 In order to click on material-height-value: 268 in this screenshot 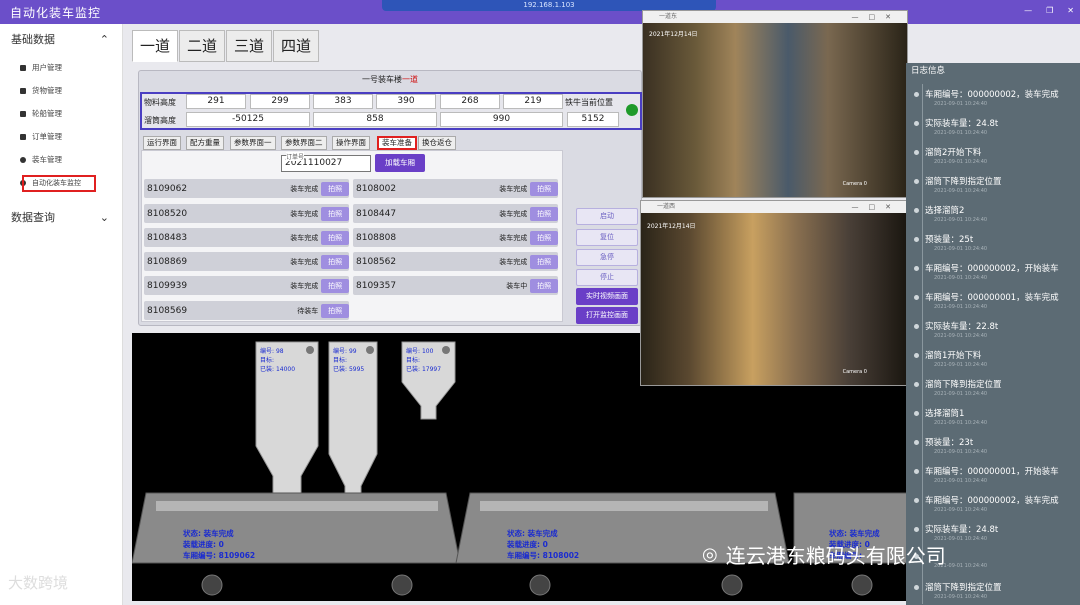, I will do `click(470, 101)`.